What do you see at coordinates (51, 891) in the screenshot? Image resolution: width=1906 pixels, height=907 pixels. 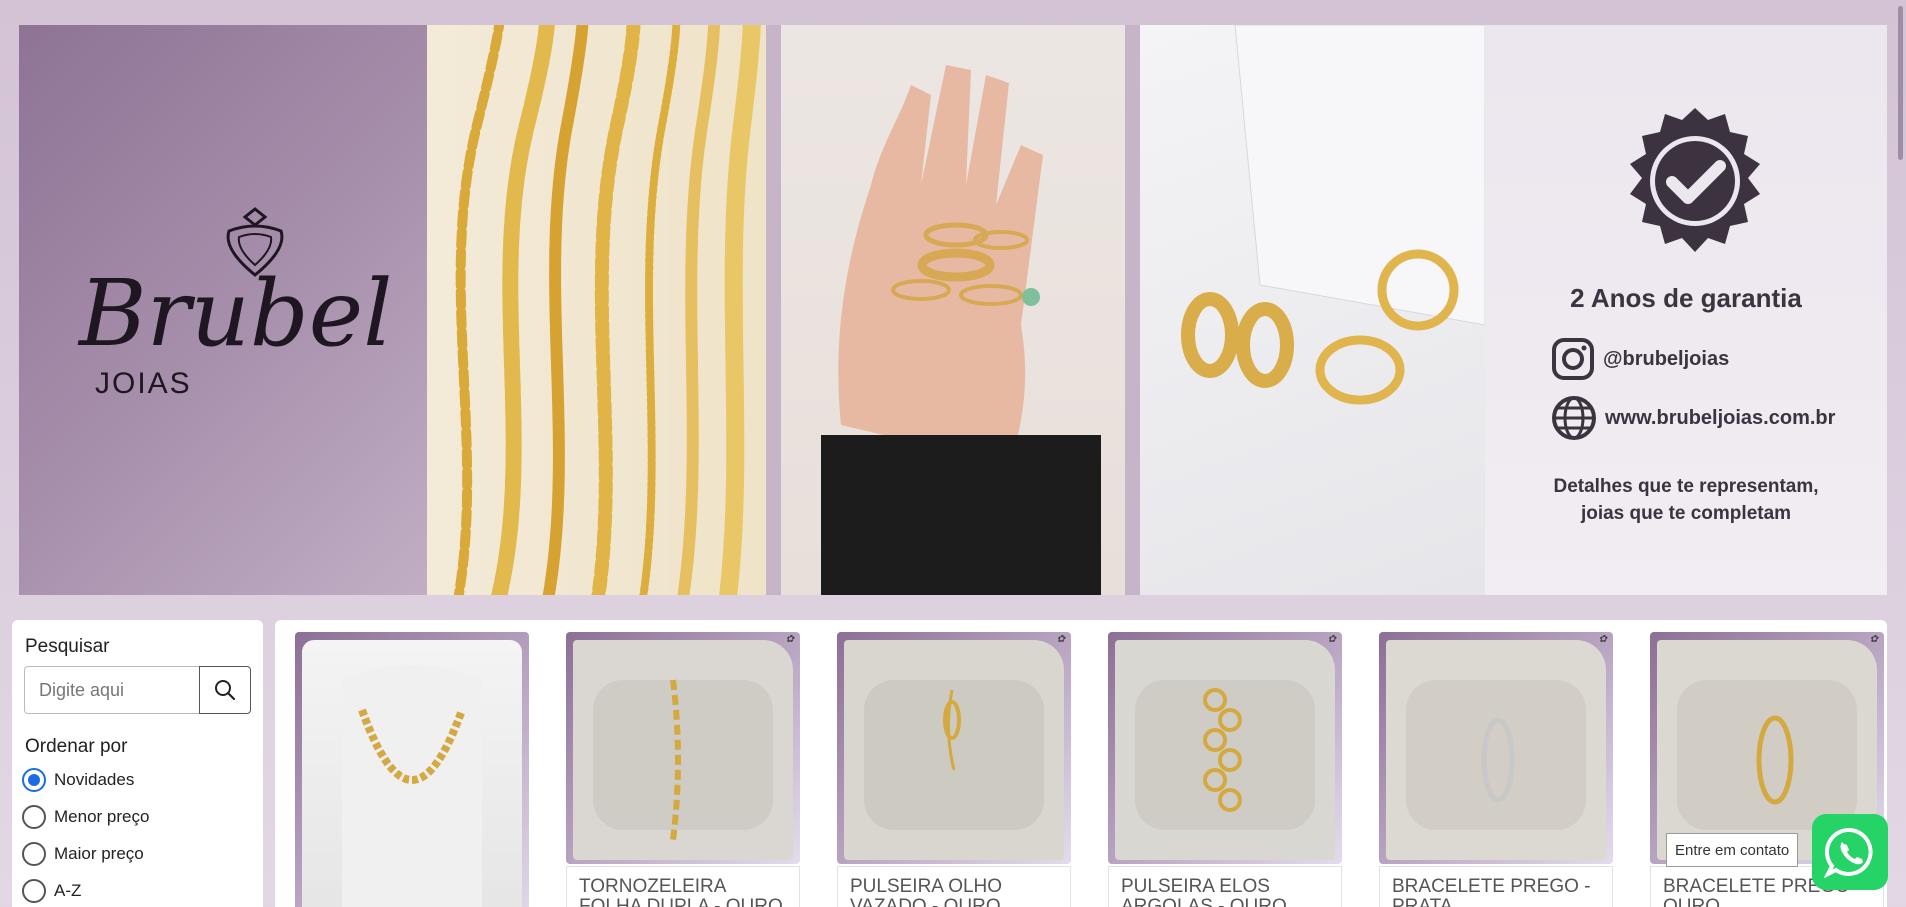 I see `sort-option-a-z: A-Z` at bounding box center [51, 891].